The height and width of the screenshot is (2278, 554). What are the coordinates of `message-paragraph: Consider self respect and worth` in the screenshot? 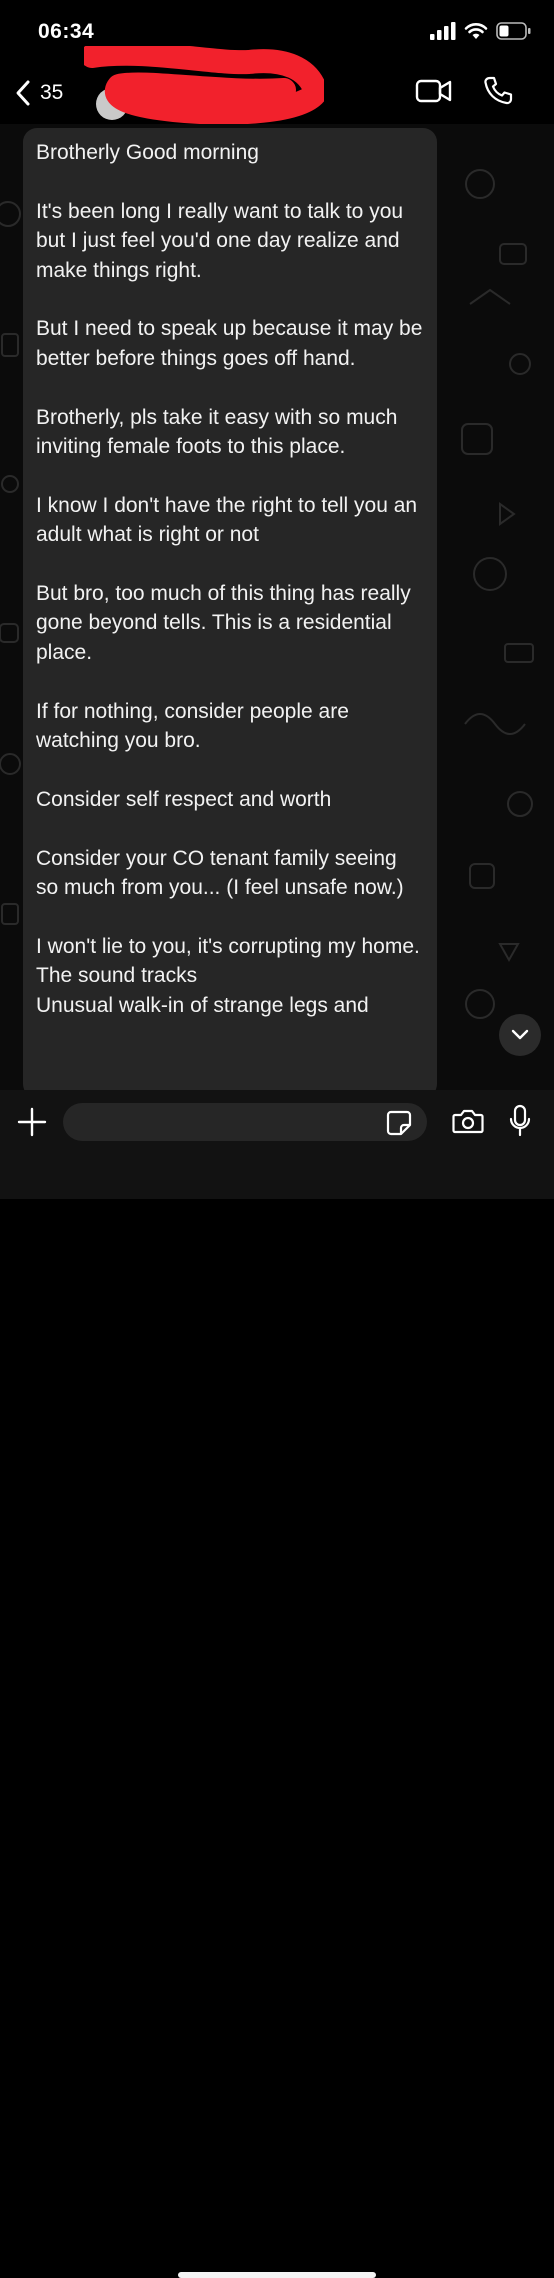 It's located at (184, 799).